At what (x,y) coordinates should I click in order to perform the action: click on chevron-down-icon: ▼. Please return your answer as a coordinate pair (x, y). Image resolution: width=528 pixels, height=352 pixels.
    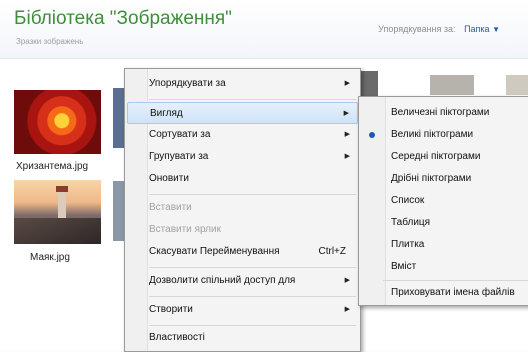
    Looking at the image, I should click on (496, 29).